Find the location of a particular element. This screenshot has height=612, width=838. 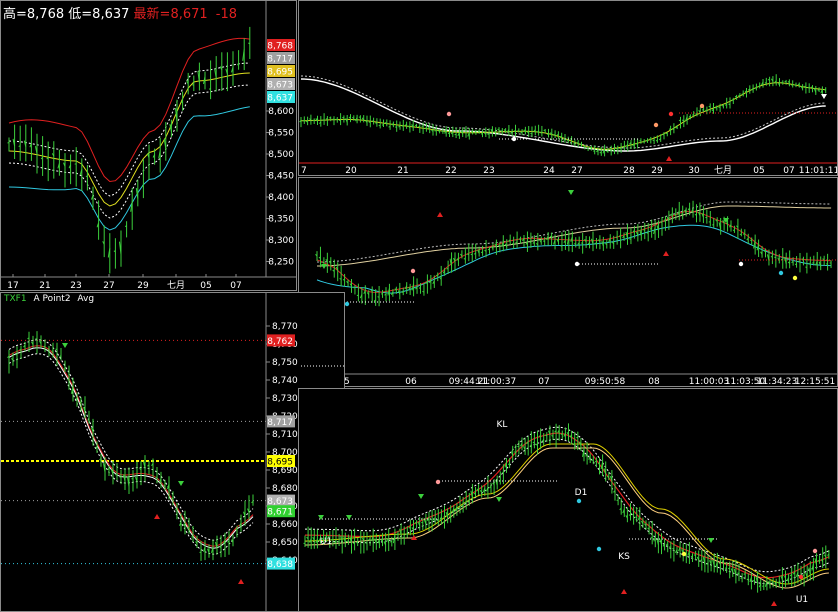

ma-white-line is located at coordinates (131, 448).